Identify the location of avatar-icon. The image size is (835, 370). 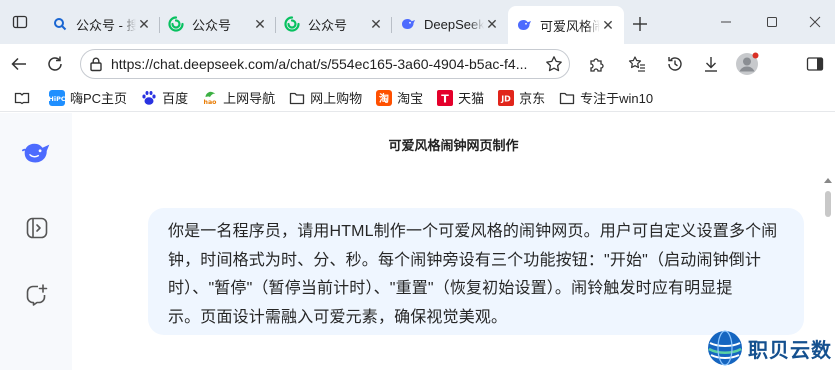
(747, 63).